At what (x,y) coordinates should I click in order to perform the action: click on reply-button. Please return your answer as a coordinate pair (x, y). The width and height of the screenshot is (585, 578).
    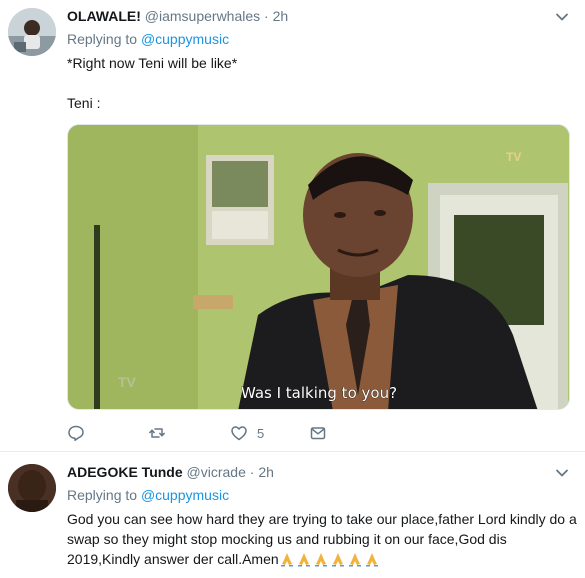
    Looking at the image, I should click on (76, 433).